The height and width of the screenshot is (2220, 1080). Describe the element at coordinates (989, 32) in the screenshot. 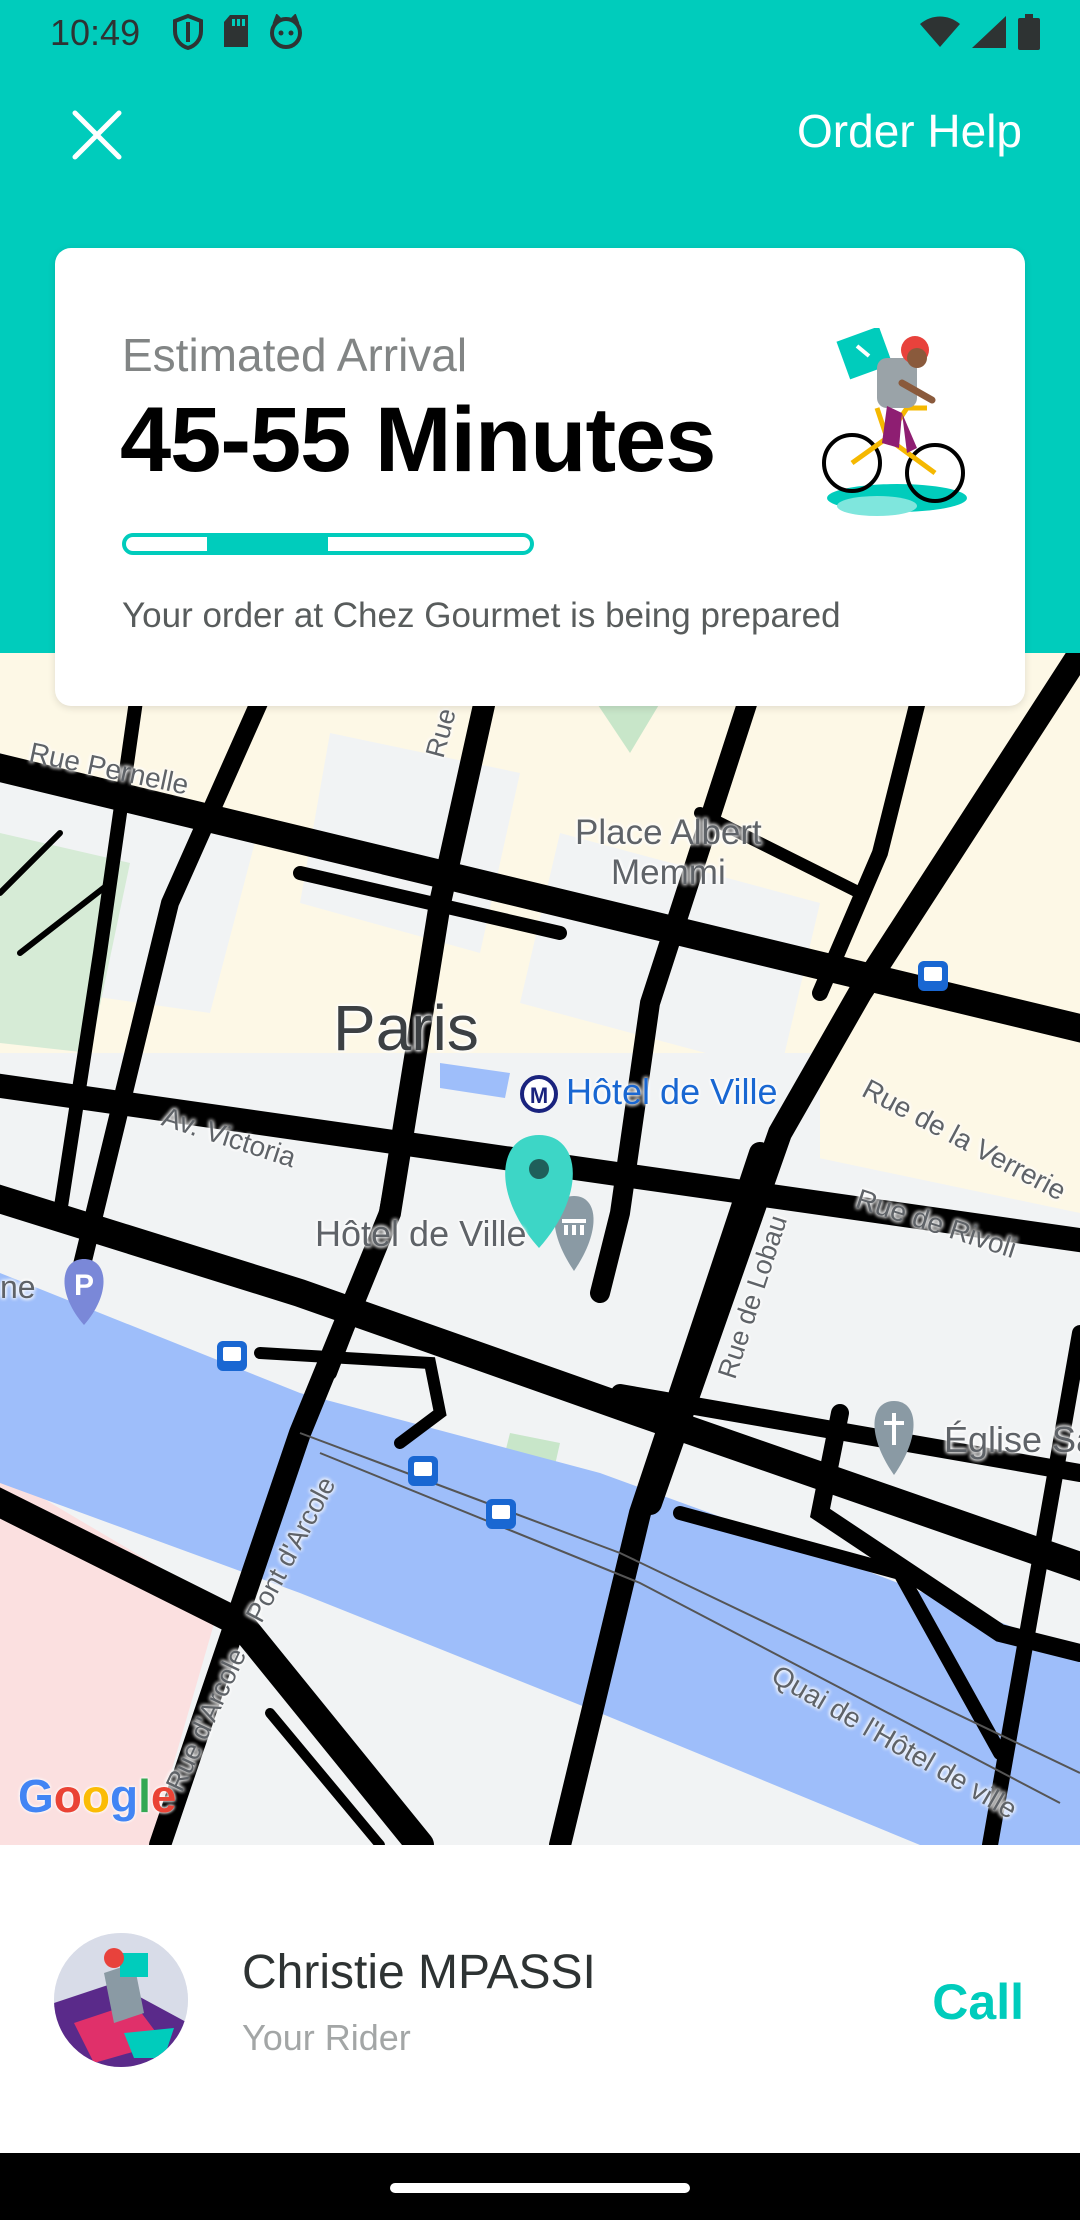

I see `signal-icon` at that location.